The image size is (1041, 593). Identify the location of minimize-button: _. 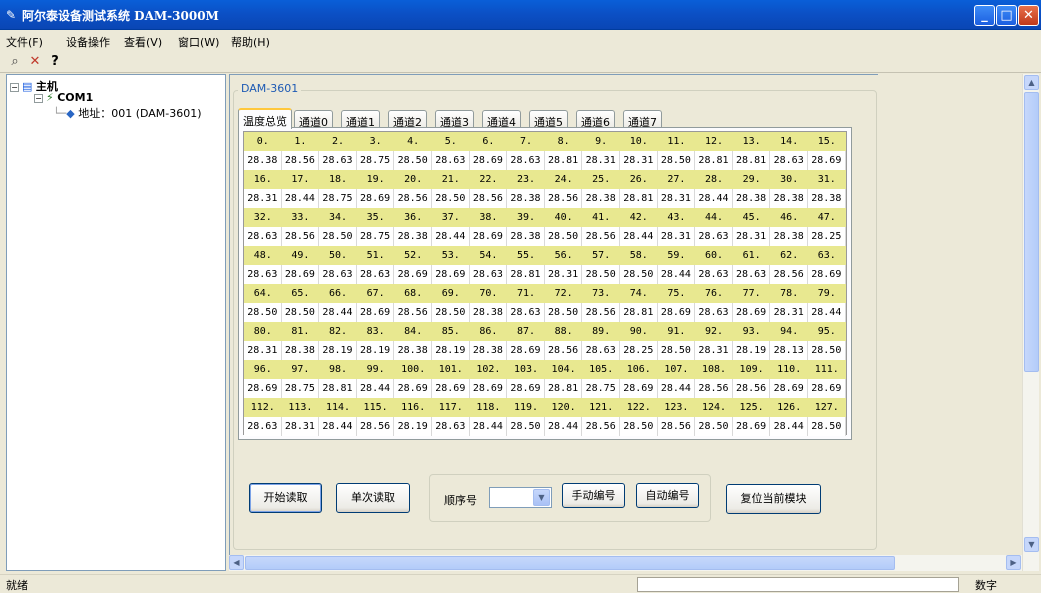
(984, 15).